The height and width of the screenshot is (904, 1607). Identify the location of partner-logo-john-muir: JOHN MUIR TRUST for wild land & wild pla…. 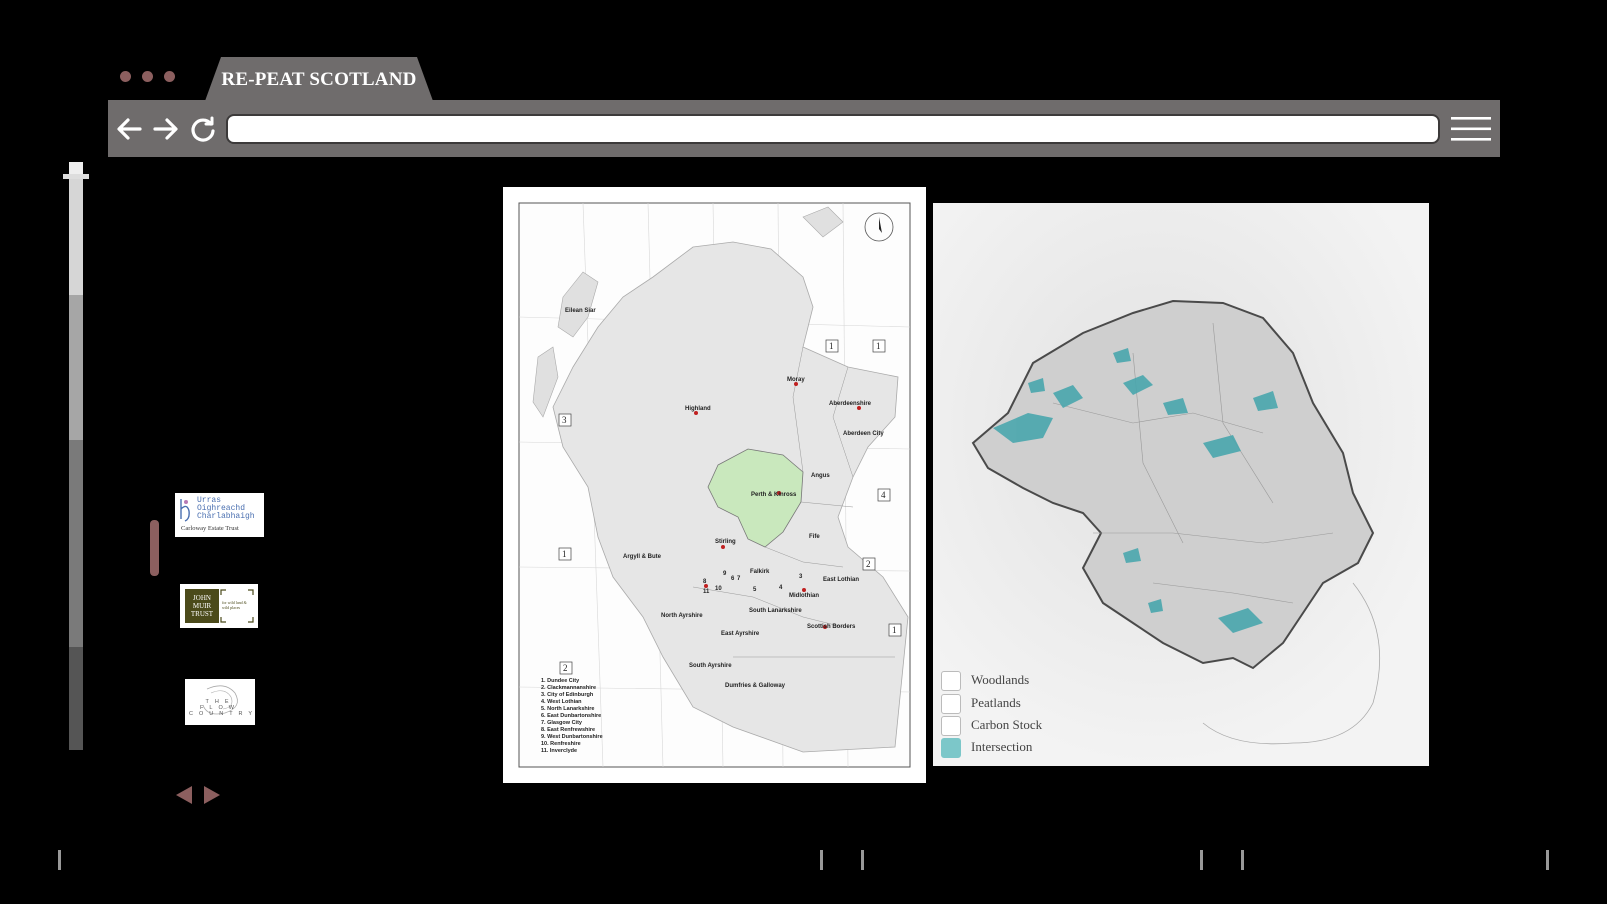
(219, 606).